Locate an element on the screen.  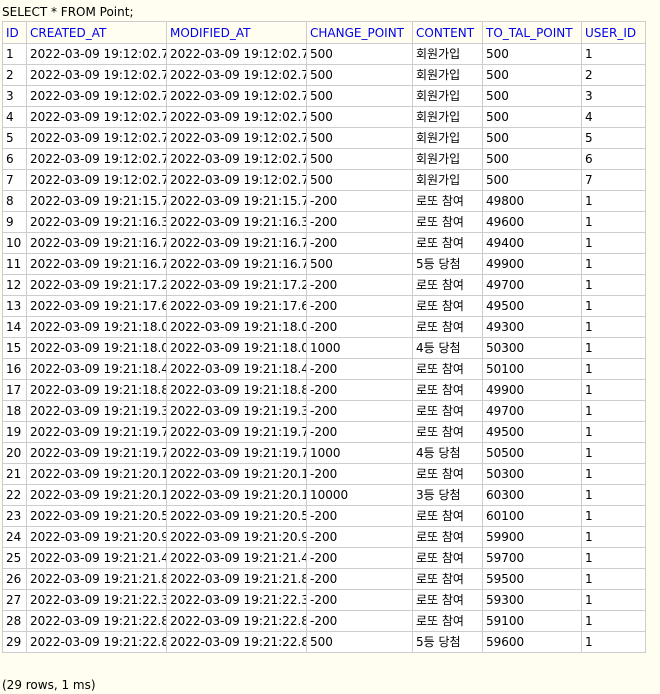
cell-change-point: 10000 is located at coordinates (359, 495).